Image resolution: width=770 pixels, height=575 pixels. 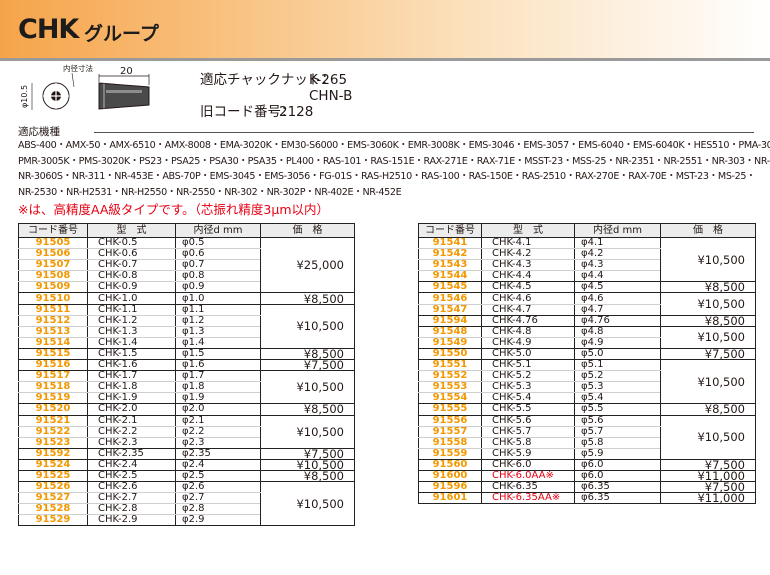 I want to click on inner-diameter: φ5.4, so click(x=617, y=398).